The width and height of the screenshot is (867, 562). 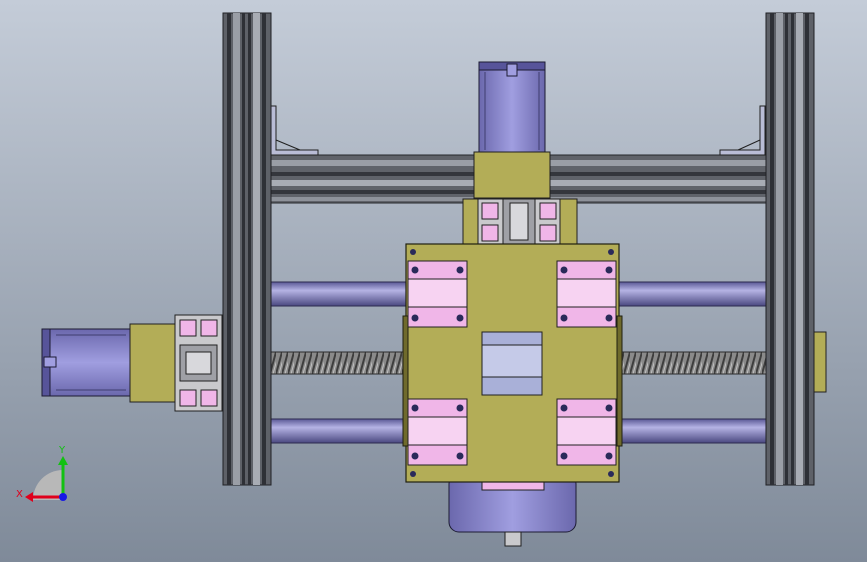 I want to click on bearing-block-bottom-left, so click(x=437, y=432).